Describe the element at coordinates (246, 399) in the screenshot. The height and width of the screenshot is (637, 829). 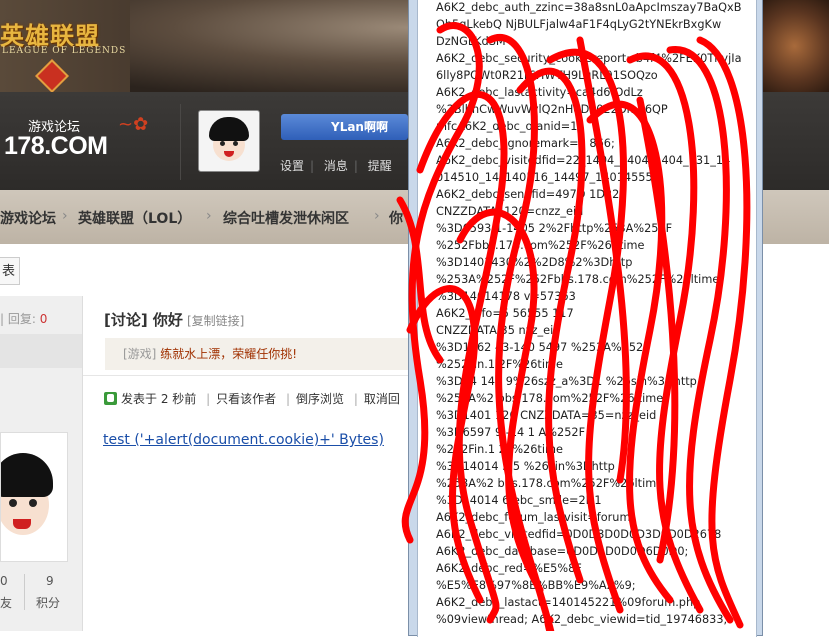
I see `only-author-link: 只看该作者` at that location.